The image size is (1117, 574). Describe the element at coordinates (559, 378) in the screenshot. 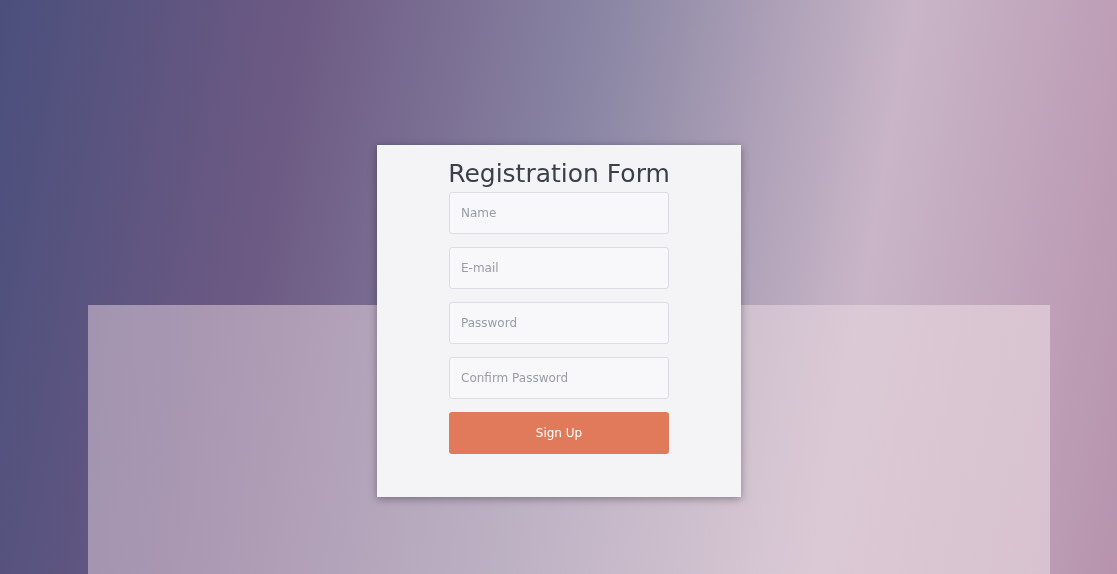

I see `input-field: Confirm Password` at that location.